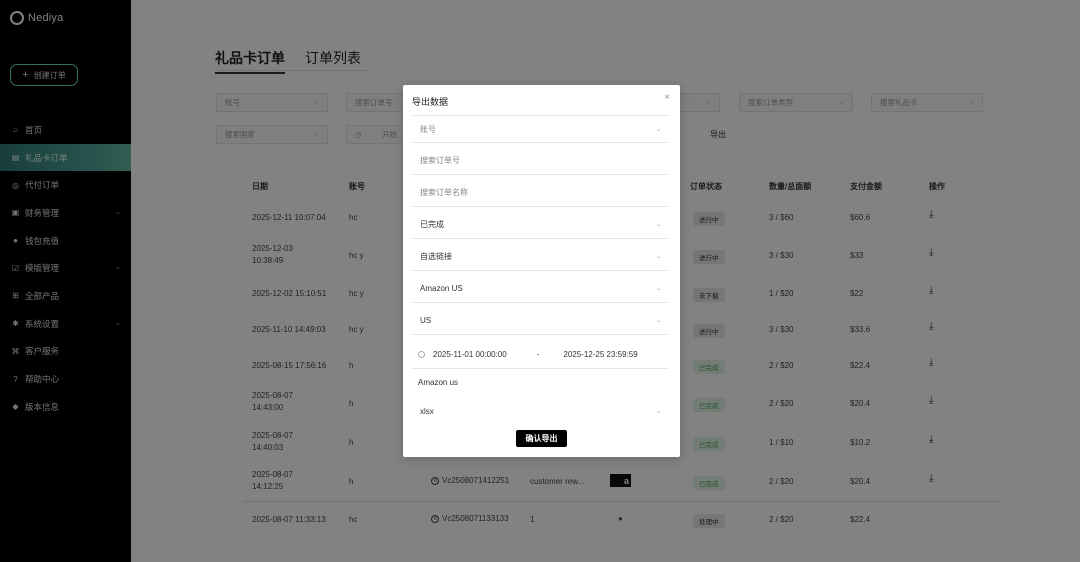  What do you see at coordinates (436, 256) in the screenshot?
I see `field-value: 自选链接` at bounding box center [436, 256].